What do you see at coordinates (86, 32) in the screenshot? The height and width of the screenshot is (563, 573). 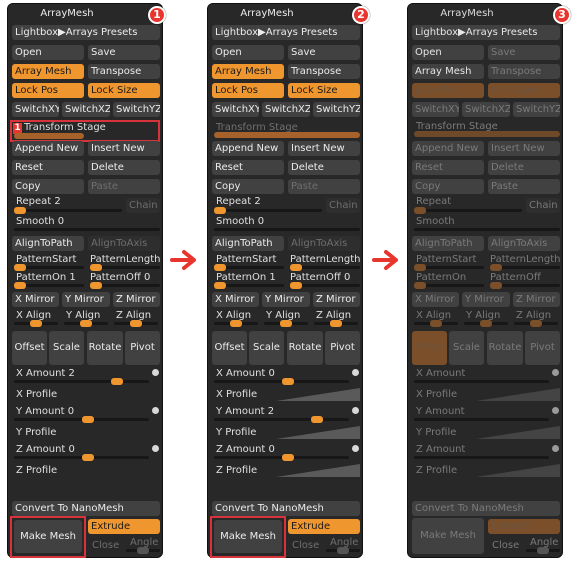 I see `lightbox-arrays-presets-button: Lightbox▶Arrays Presets` at bounding box center [86, 32].